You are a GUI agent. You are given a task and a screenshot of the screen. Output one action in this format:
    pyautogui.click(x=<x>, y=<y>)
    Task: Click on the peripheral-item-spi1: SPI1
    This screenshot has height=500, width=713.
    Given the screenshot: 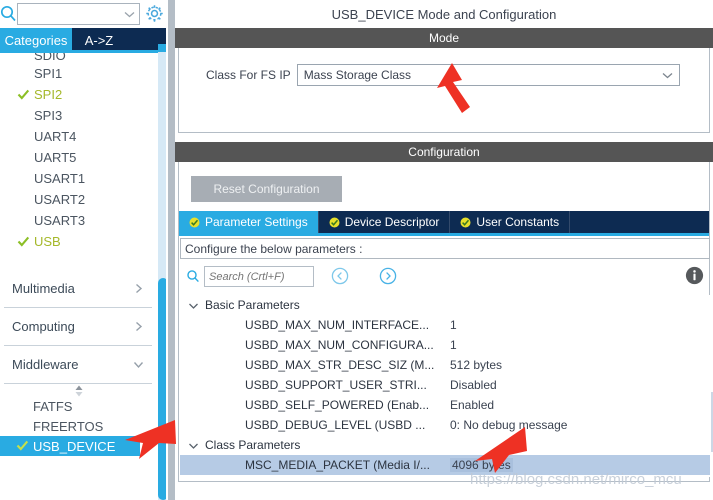 What is the action you would take?
    pyautogui.click(x=79, y=73)
    